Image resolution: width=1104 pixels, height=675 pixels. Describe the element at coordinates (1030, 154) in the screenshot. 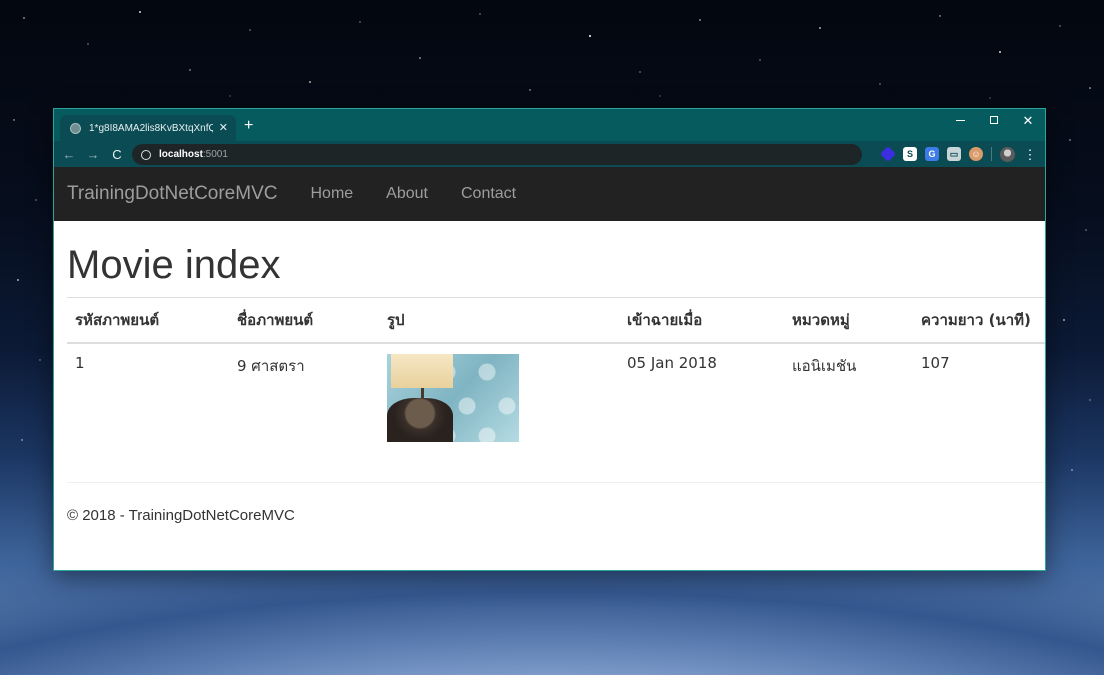

I see `browser-menu-icon: ⋮` at that location.